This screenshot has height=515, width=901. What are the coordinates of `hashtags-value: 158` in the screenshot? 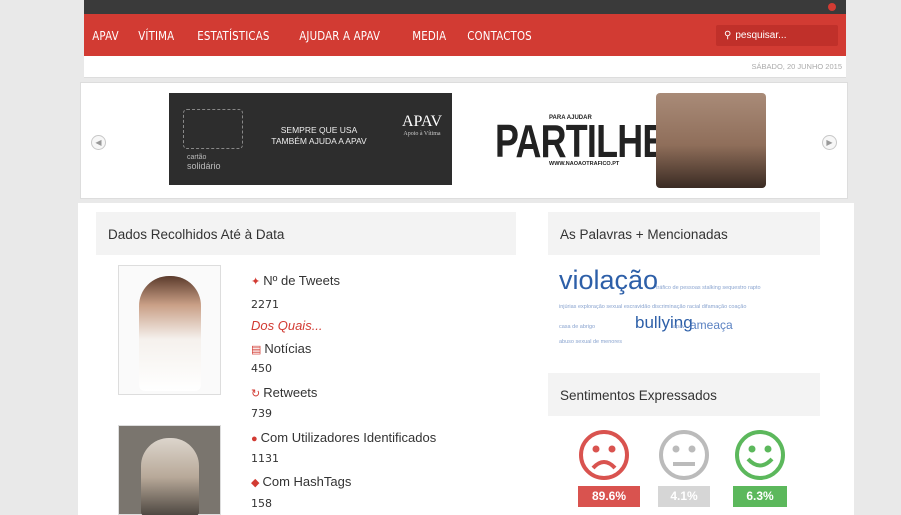 It's located at (261, 503).